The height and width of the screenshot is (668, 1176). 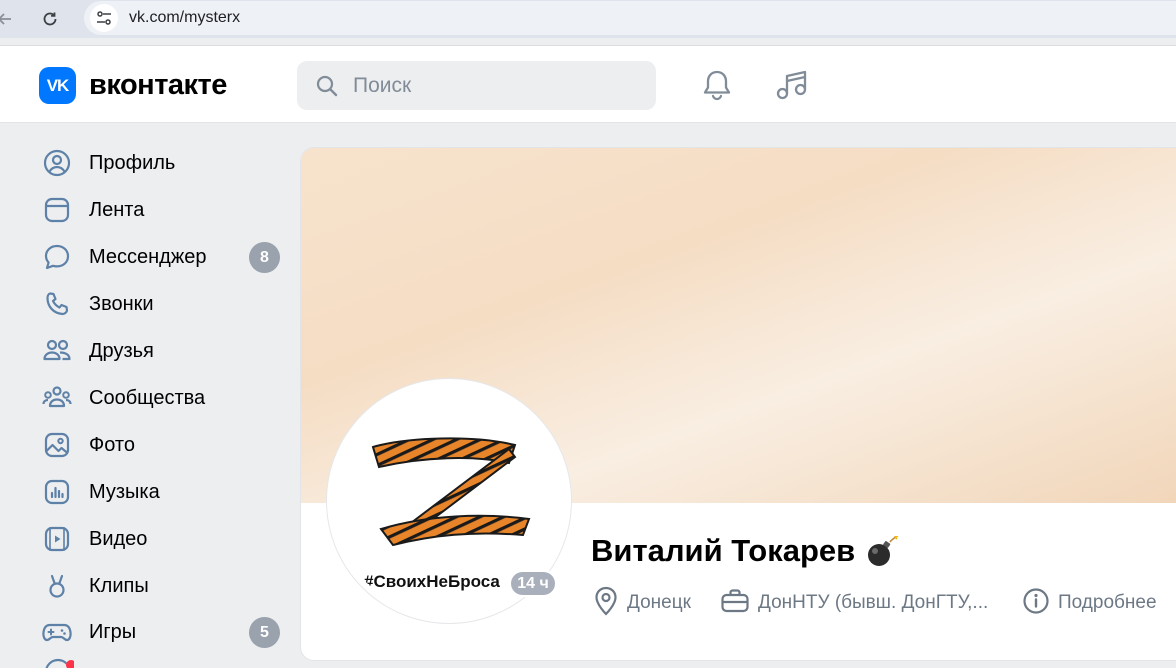 What do you see at coordinates (327, 88) in the screenshot?
I see `search-icon` at bounding box center [327, 88].